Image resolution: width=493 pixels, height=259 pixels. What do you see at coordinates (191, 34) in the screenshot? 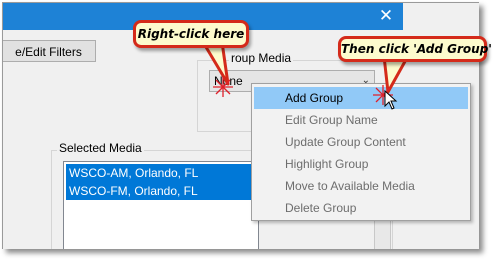
I see `callout-right-click: Right-click here` at bounding box center [191, 34].